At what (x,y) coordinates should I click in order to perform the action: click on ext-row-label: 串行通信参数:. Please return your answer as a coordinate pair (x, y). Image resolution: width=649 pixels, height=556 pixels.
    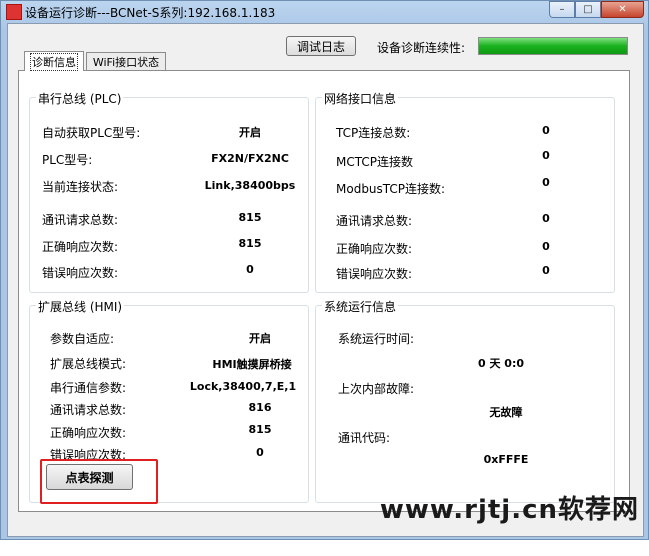
    Looking at the image, I should click on (88, 388).